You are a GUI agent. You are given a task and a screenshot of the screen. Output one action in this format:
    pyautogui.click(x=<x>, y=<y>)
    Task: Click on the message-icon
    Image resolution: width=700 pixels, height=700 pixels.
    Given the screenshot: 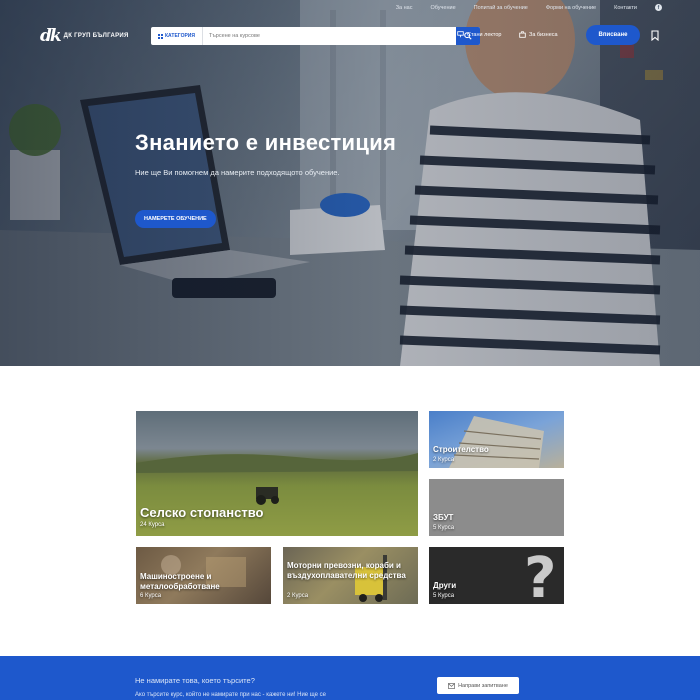 What is the action you would take?
    pyautogui.click(x=452, y=685)
    